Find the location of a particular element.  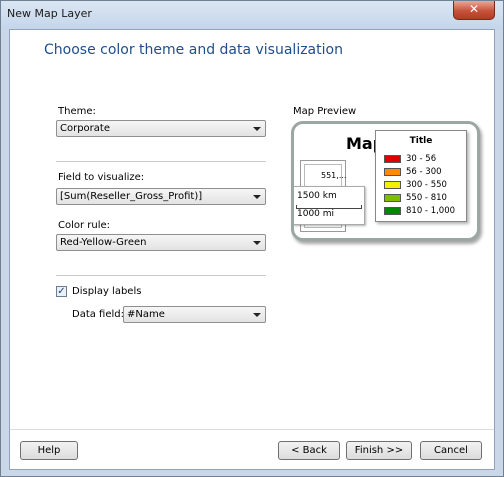

display-labels-checkbox: ✓ is located at coordinates (61, 291).